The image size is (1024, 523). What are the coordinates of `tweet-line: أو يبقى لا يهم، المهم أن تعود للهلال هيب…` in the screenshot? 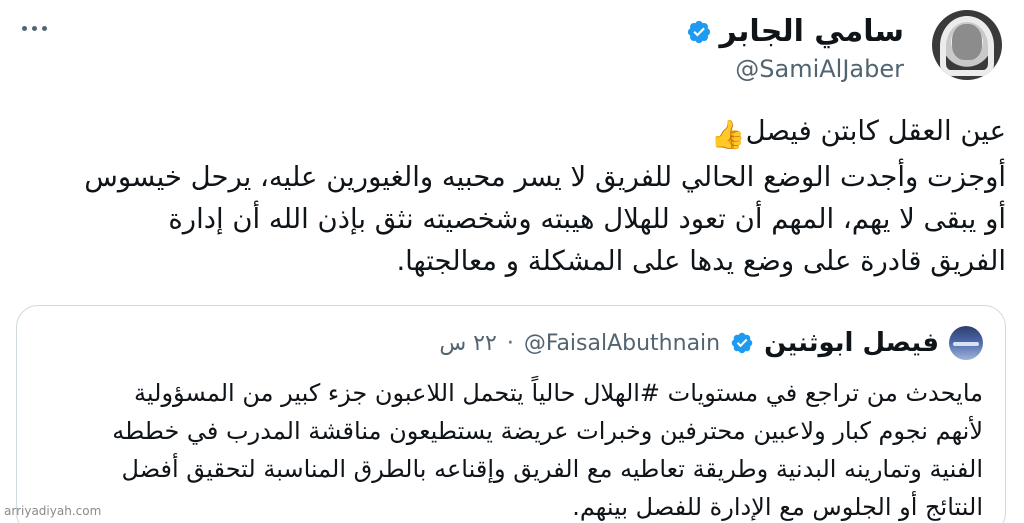 It's located at (587, 219).